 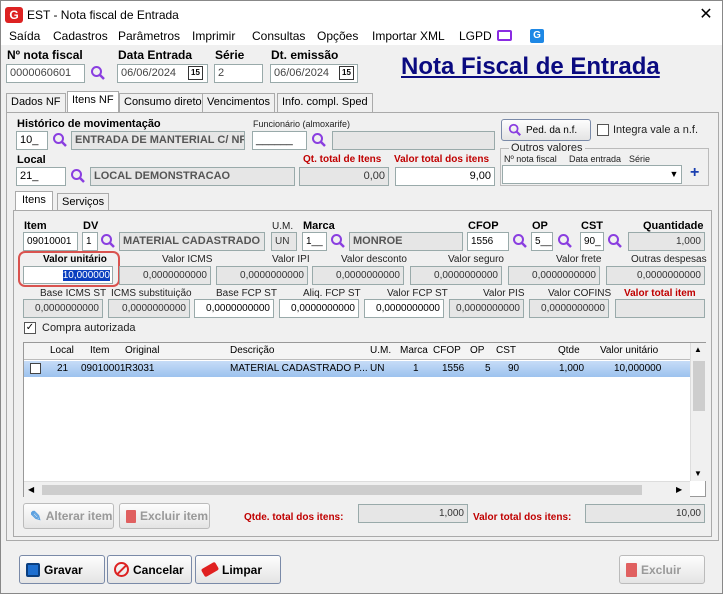 I want to click on cst-field: 90_, so click(x=592, y=241).